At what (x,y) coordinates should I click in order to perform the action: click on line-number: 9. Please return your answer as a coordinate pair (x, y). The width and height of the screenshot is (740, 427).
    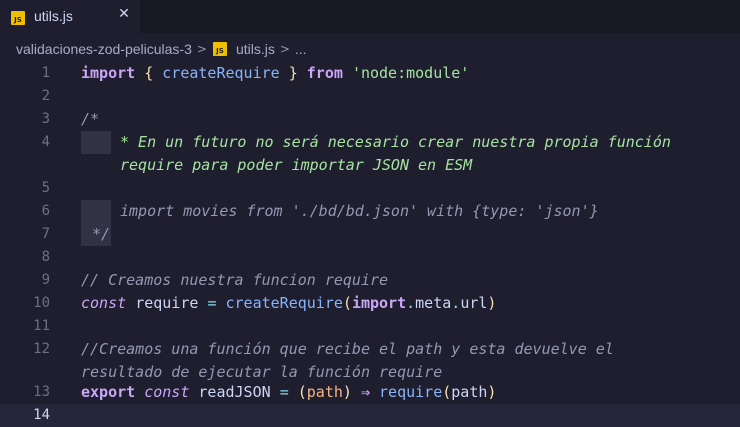
    Looking at the image, I should click on (45, 280).